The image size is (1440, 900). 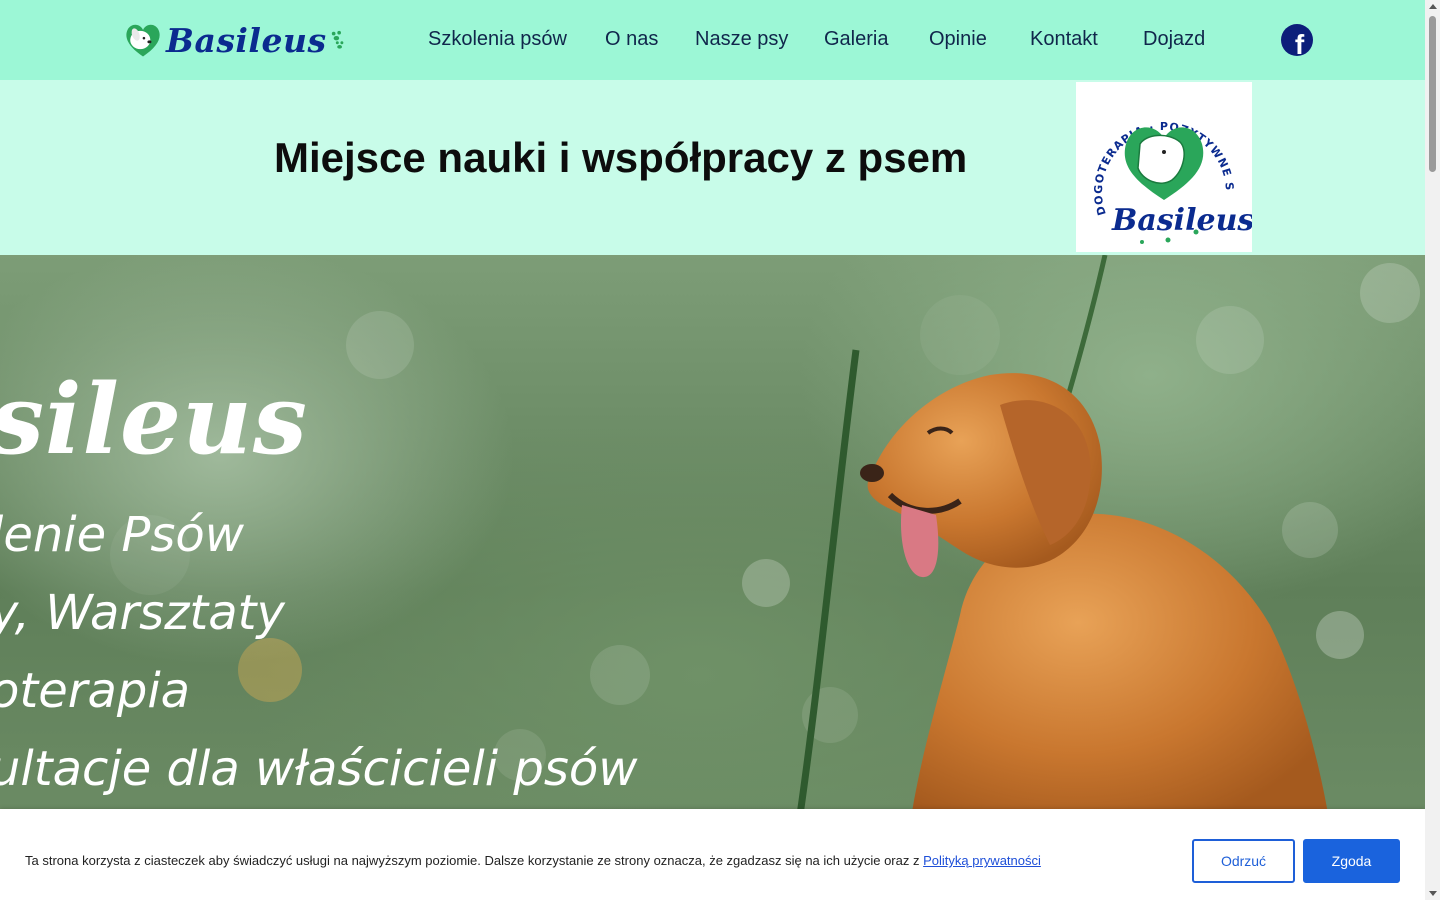 I want to click on page-scrollbar, so click(x=1432, y=450).